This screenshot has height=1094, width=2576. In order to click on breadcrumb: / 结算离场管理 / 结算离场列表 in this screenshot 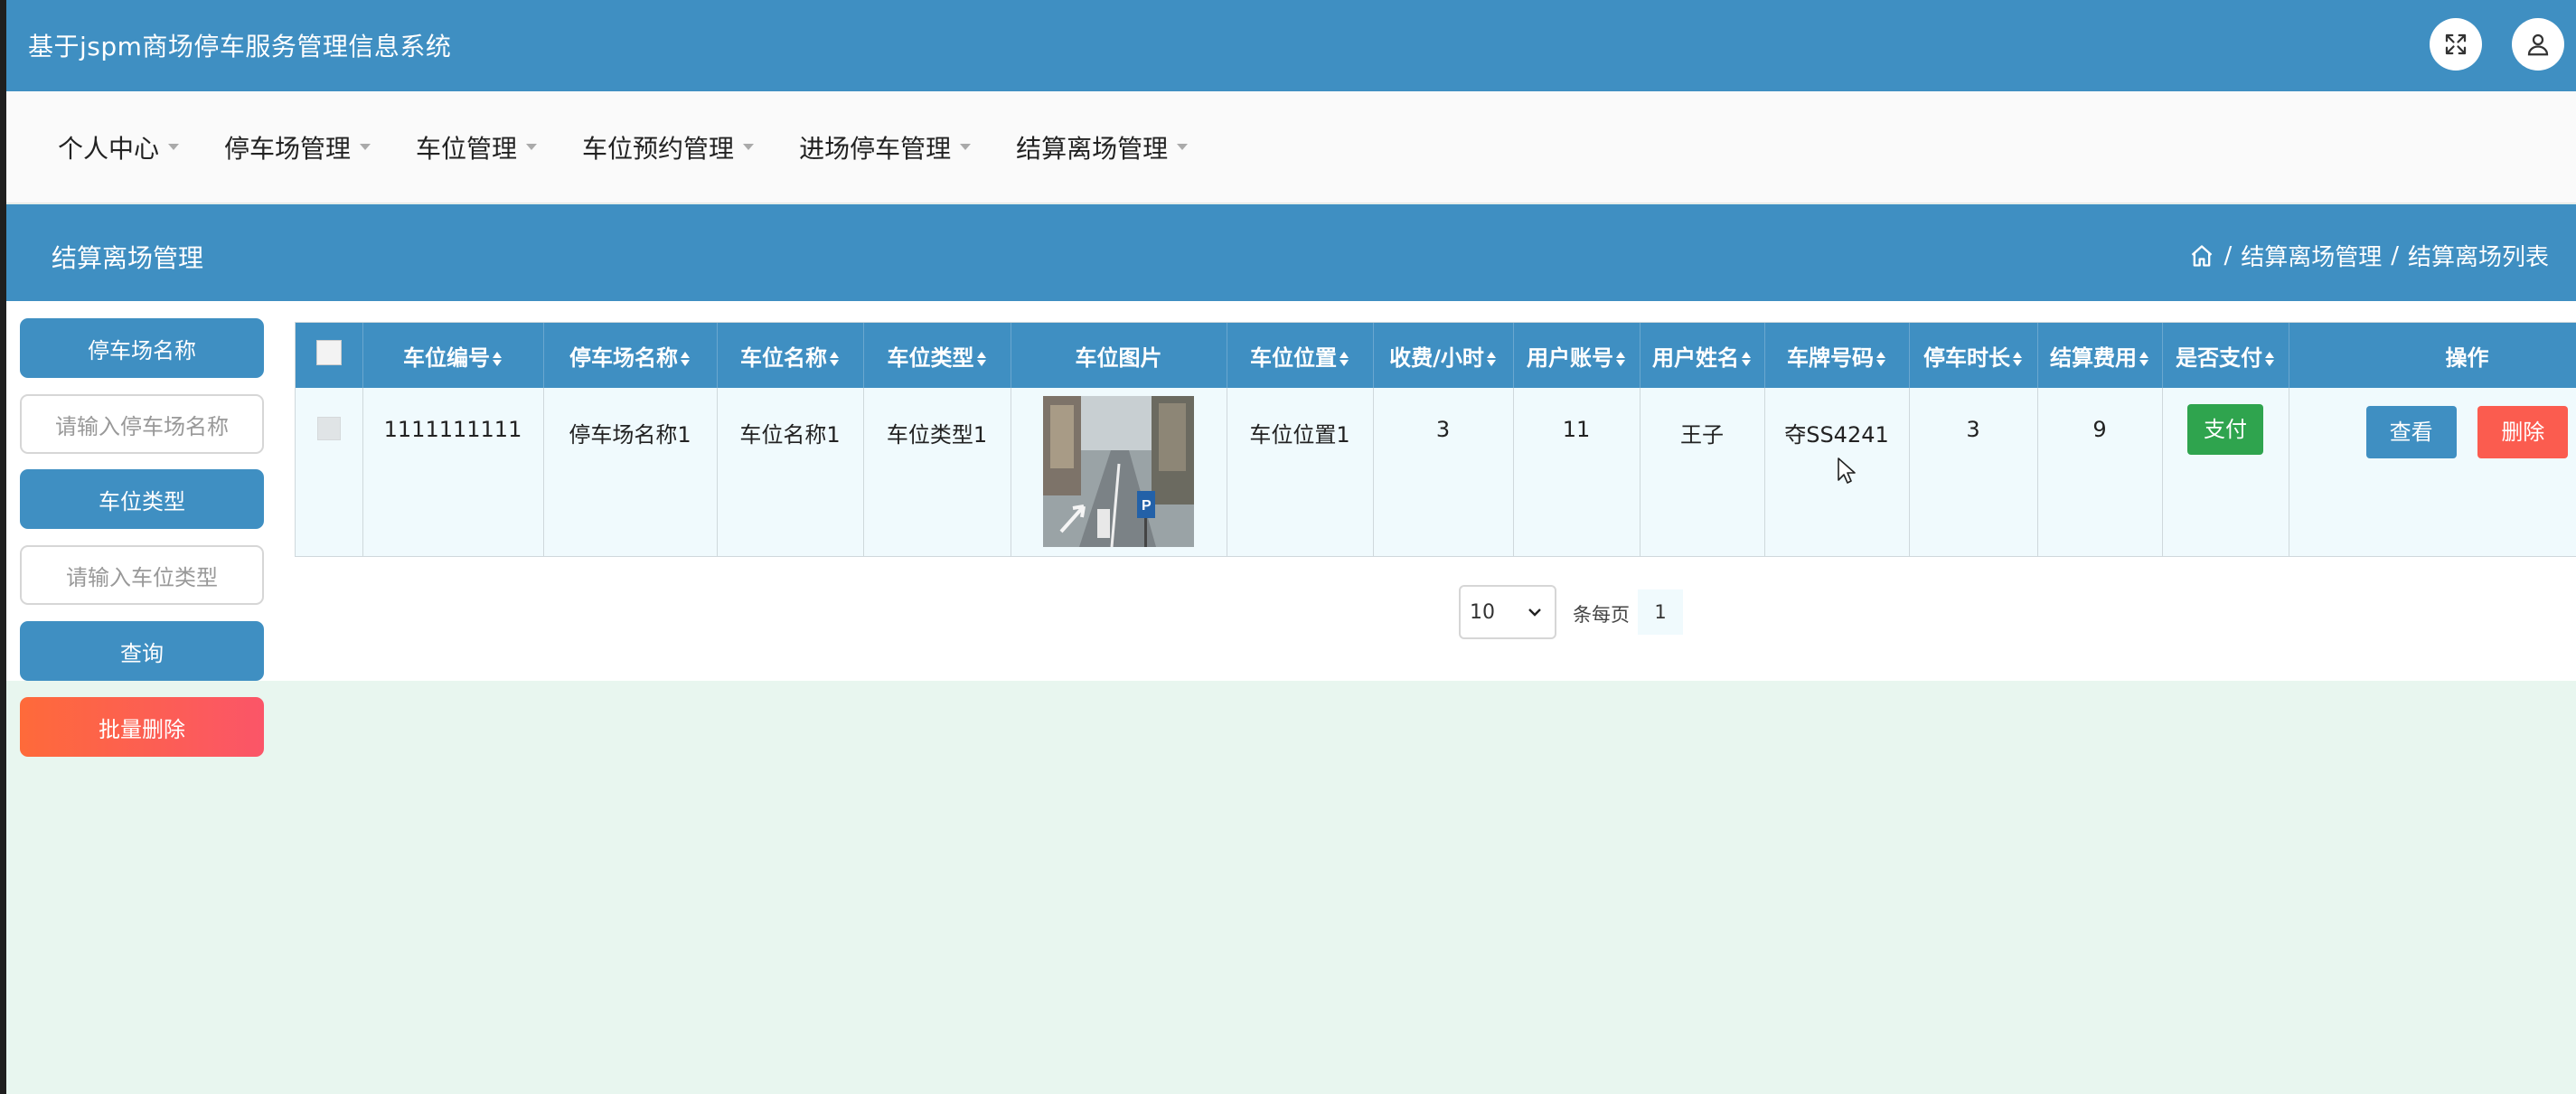, I will do `click(2369, 255)`.